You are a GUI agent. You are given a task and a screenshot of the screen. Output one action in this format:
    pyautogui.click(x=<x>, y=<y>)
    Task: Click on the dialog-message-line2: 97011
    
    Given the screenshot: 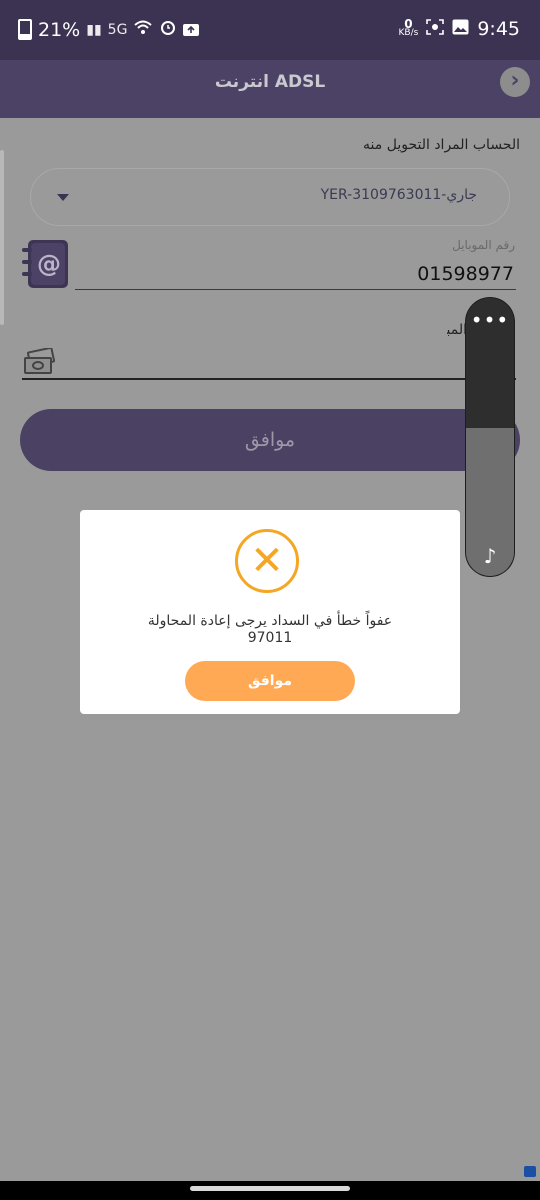 What is the action you would take?
    pyautogui.click(x=270, y=638)
    